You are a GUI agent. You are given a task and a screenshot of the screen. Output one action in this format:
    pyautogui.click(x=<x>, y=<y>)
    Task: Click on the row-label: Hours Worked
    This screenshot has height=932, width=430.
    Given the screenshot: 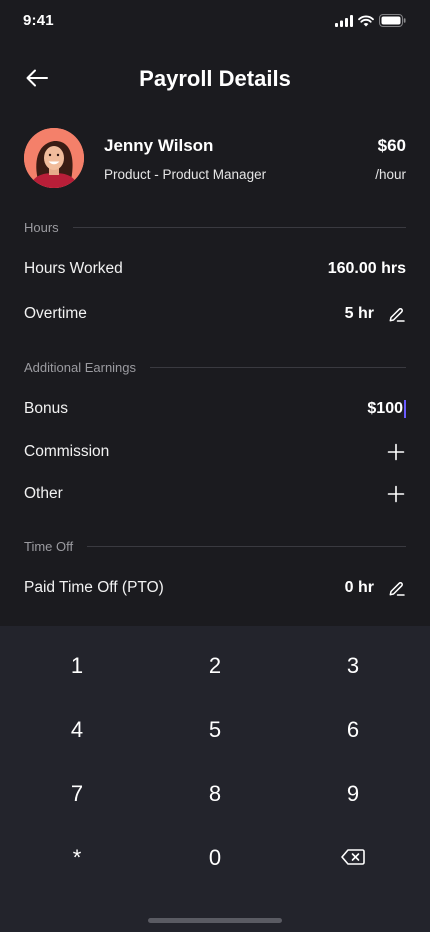 What is the action you would take?
    pyautogui.click(x=73, y=268)
    